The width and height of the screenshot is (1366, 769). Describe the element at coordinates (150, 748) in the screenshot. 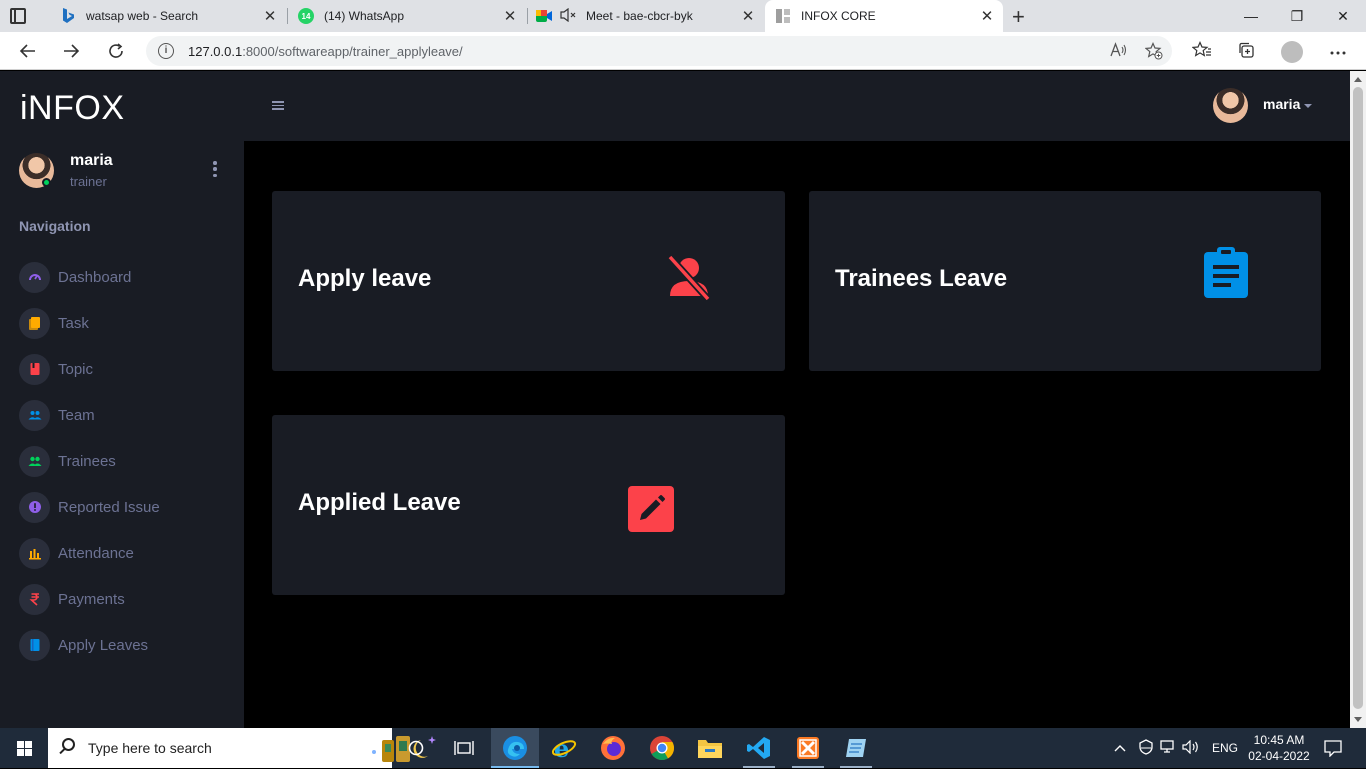

I see `taskbar-search-placeholder: Type here to search` at that location.